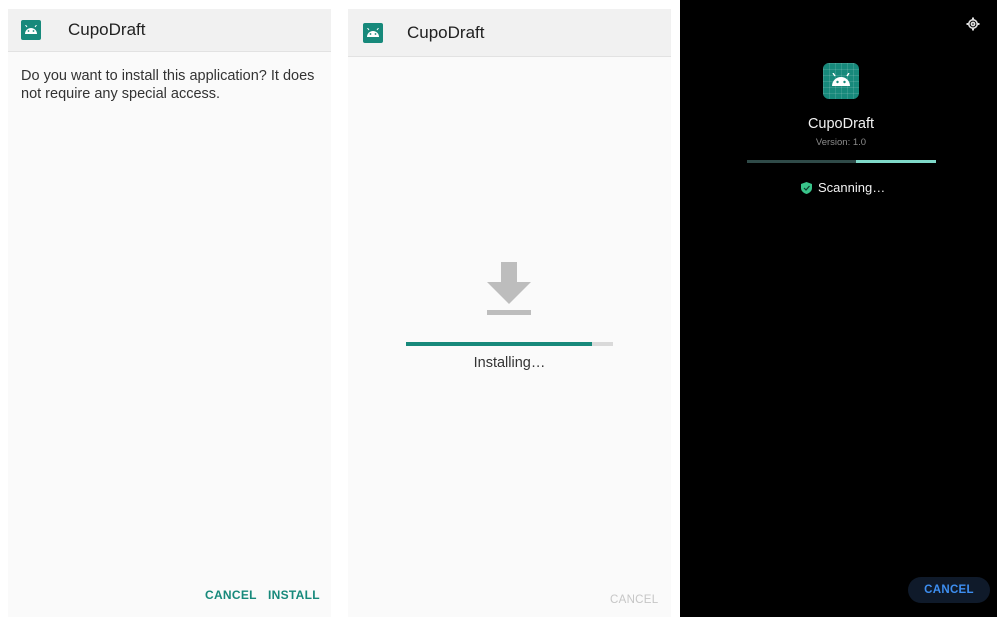 This screenshot has width=997, height=617. I want to click on scan-progress-fill, so click(896, 161).